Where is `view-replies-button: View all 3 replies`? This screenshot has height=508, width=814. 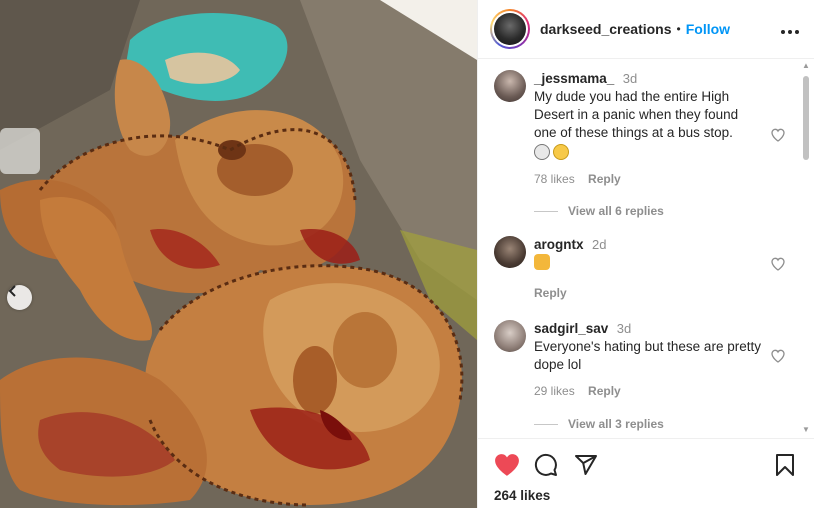 view-replies-button: View all 3 replies is located at coordinates (599, 424).